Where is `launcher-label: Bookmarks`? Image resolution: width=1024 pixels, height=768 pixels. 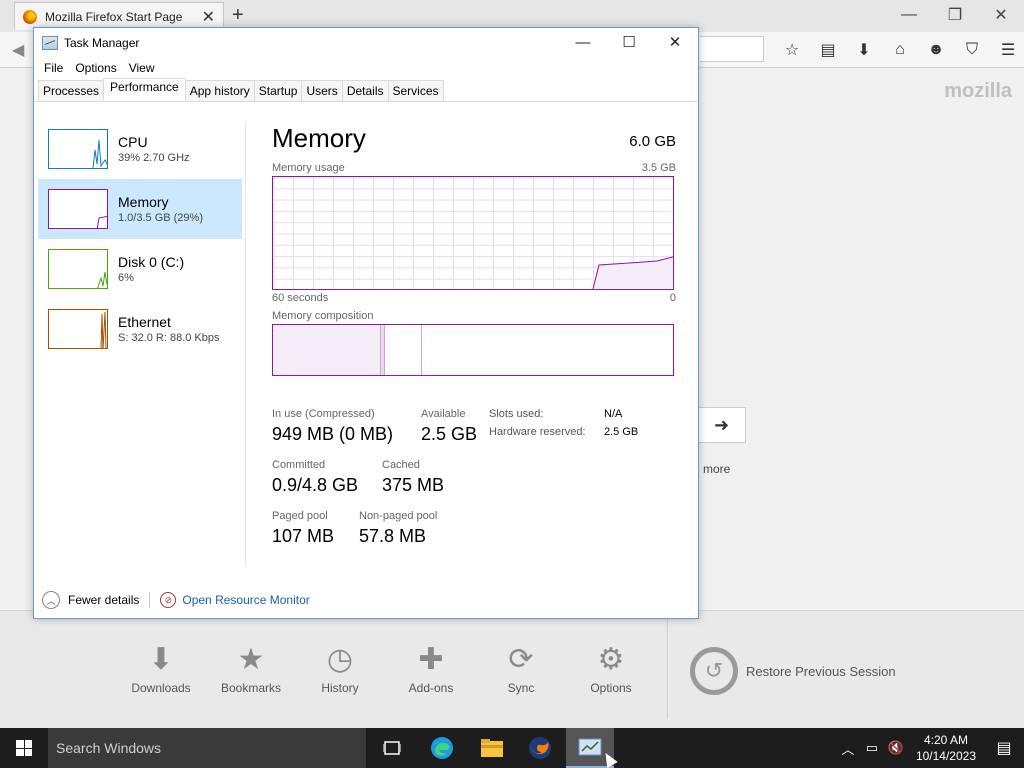 launcher-label: Bookmarks is located at coordinates (251, 688).